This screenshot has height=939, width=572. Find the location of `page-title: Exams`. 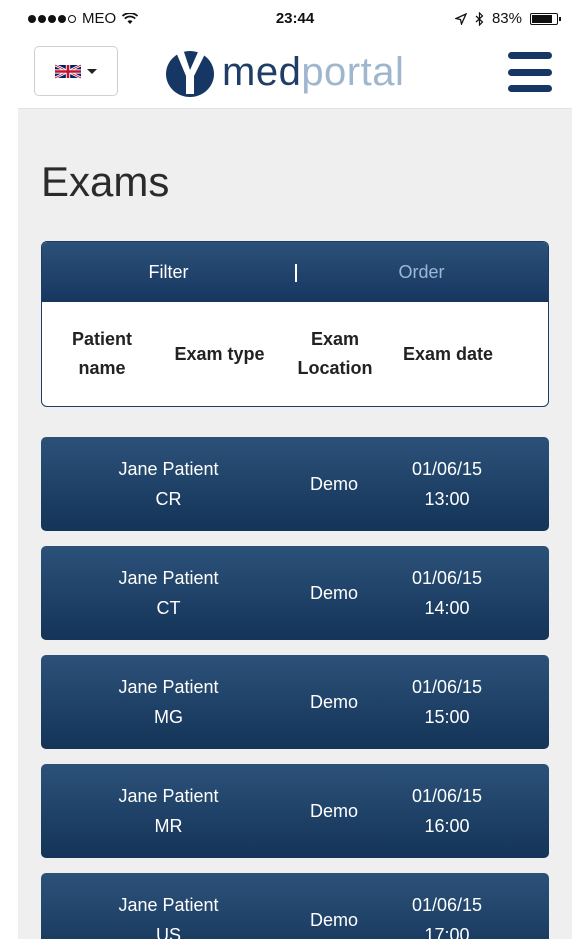

page-title: Exams is located at coordinates (105, 181).